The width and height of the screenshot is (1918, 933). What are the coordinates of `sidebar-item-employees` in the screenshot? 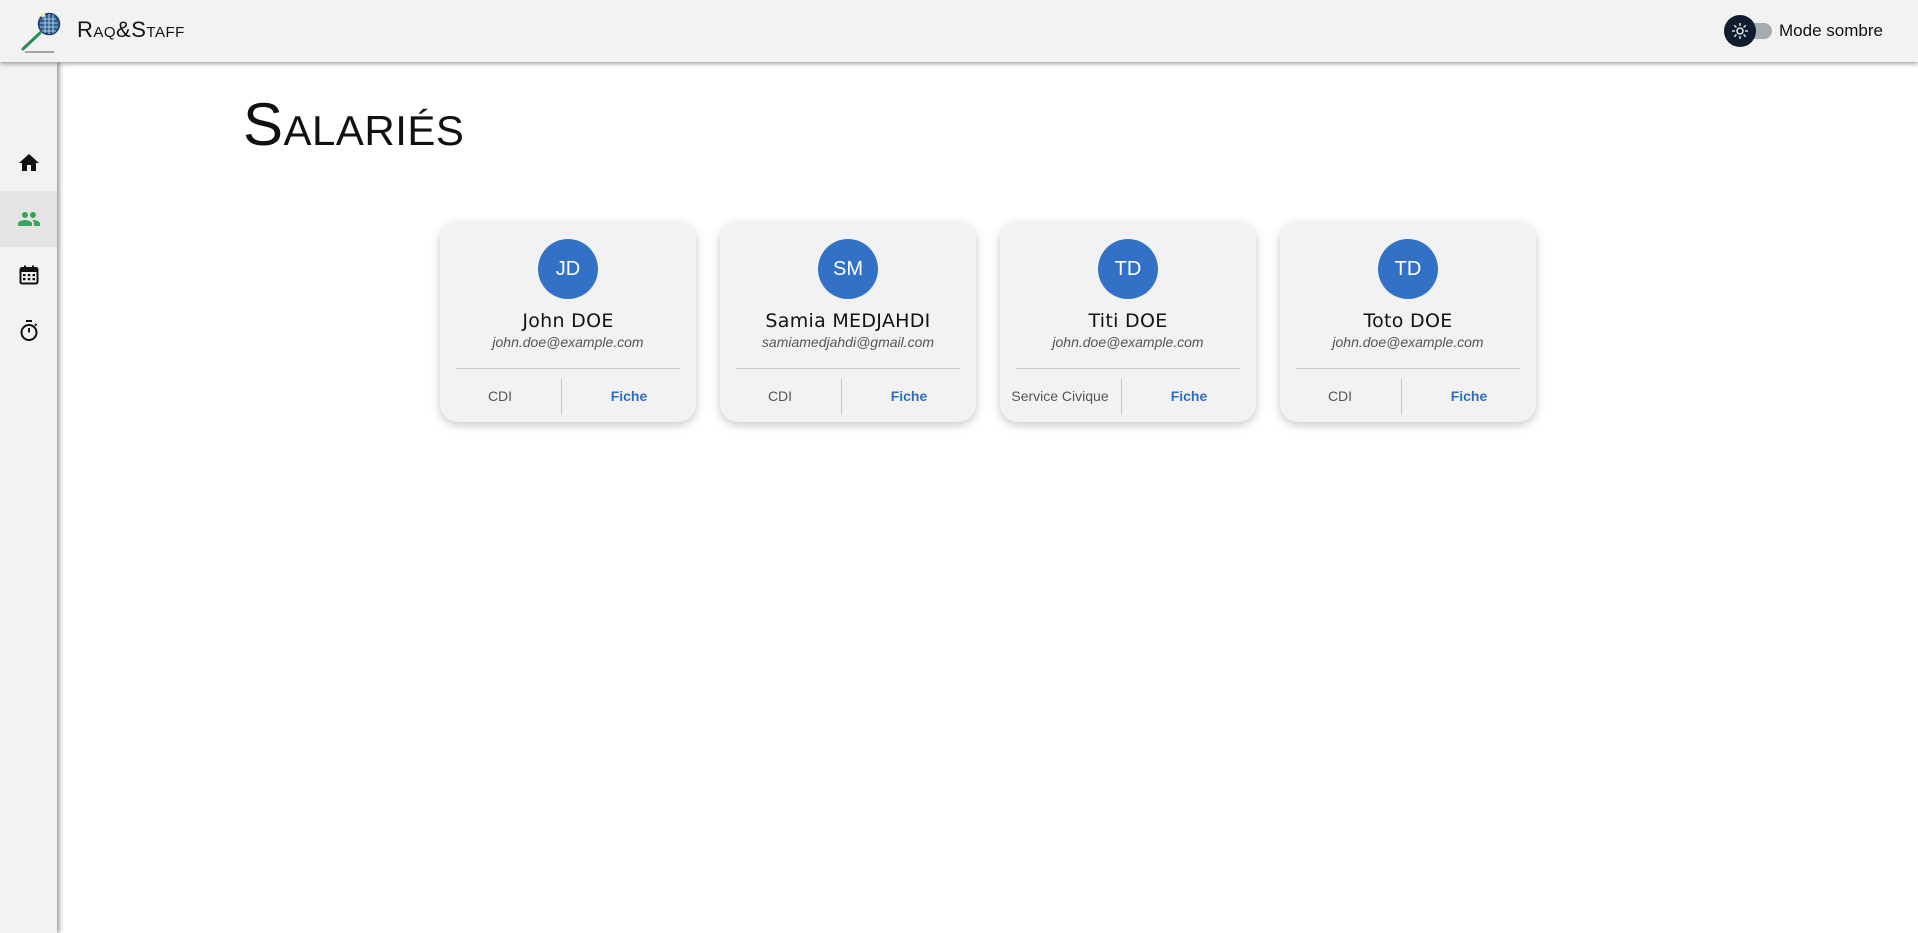 It's located at (28, 219).